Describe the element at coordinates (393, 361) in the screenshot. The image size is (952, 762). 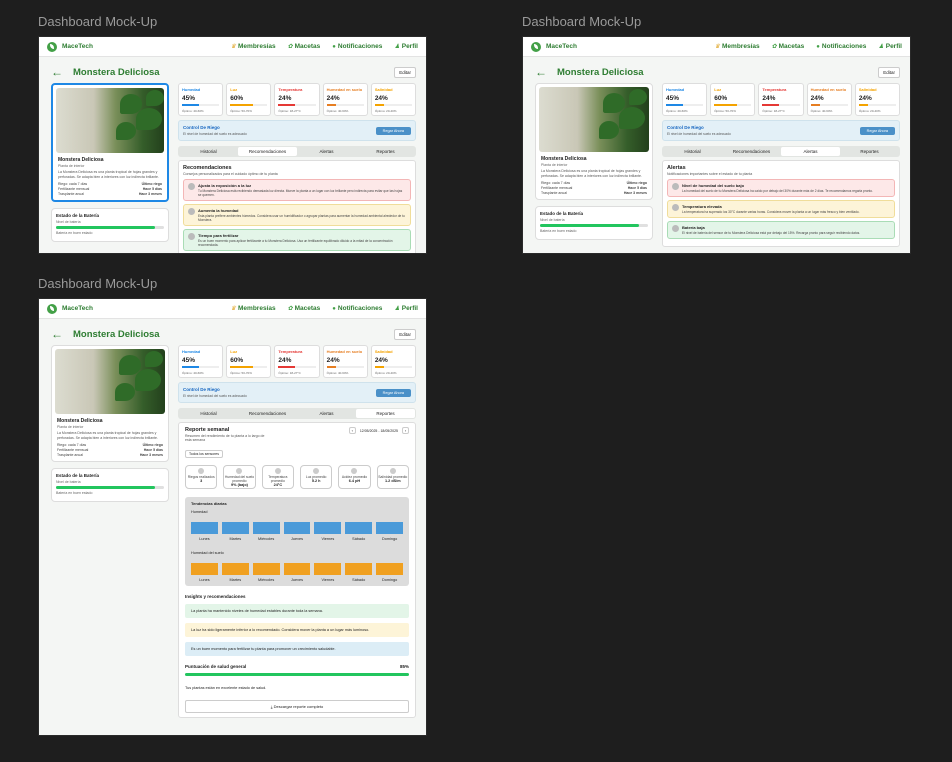
I see `metric-salinity: Salinidad 24% Óptimo: 20-40%` at that location.